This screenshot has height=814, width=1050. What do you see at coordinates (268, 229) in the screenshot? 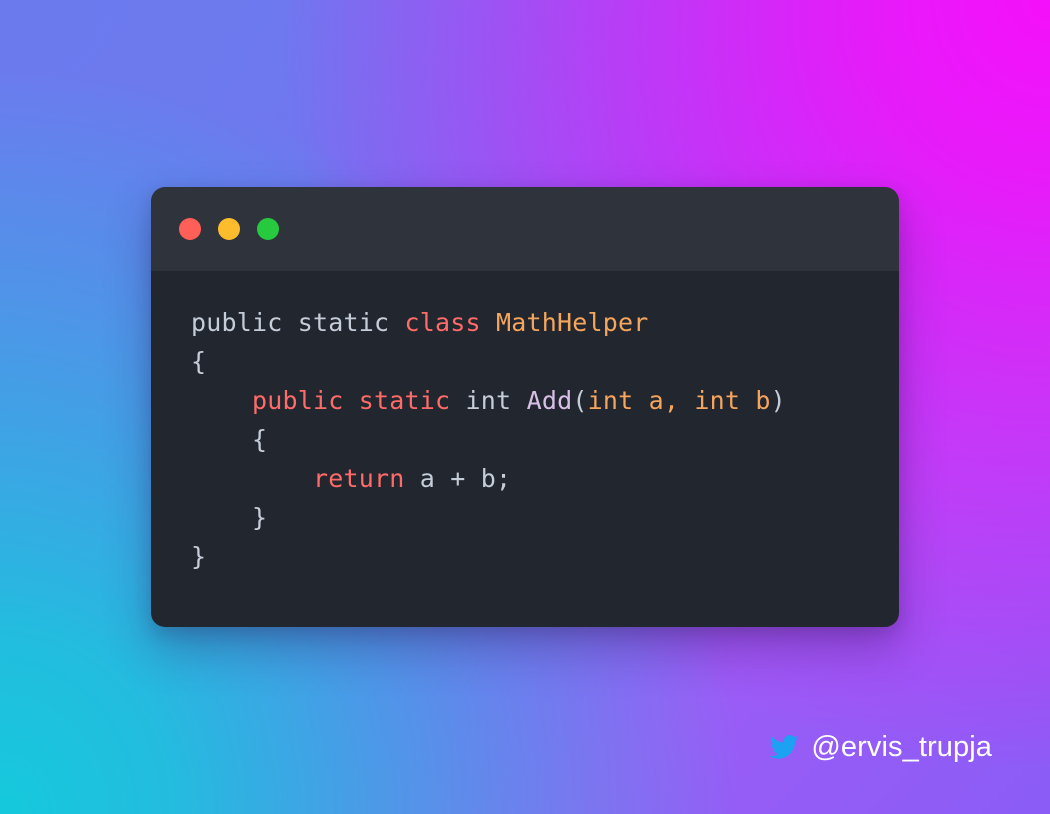
I see `maximize-button` at bounding box center [268, 229].